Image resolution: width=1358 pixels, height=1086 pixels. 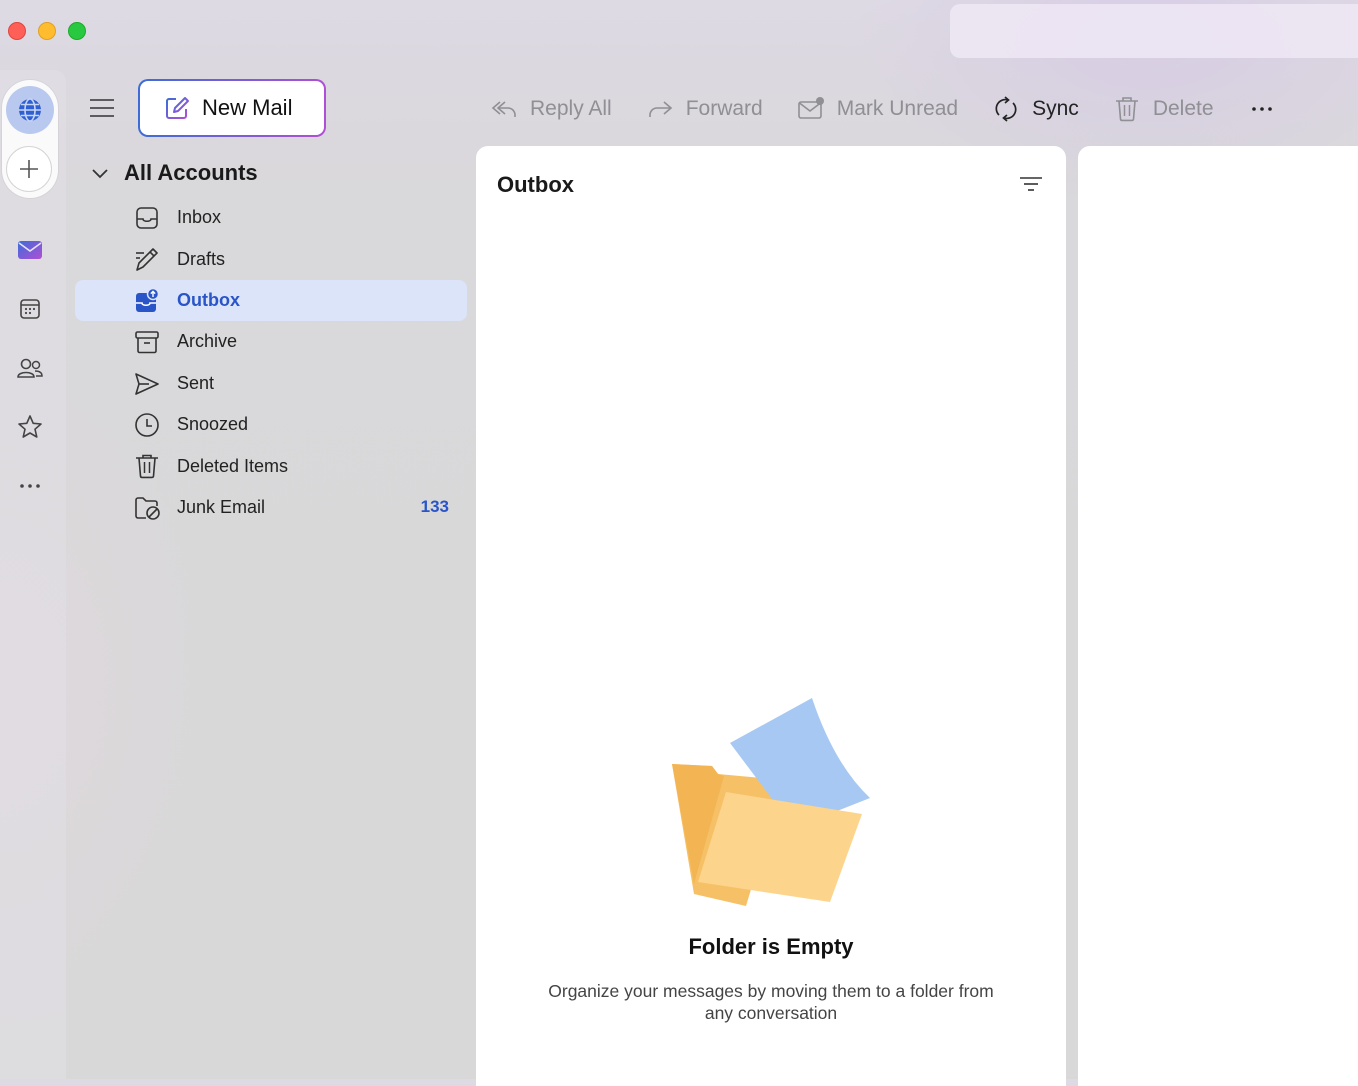 What do you see at coordinates (100, 174) in the screenshot?
I see `chevron-down-icon` at bounding box center [100, 174].